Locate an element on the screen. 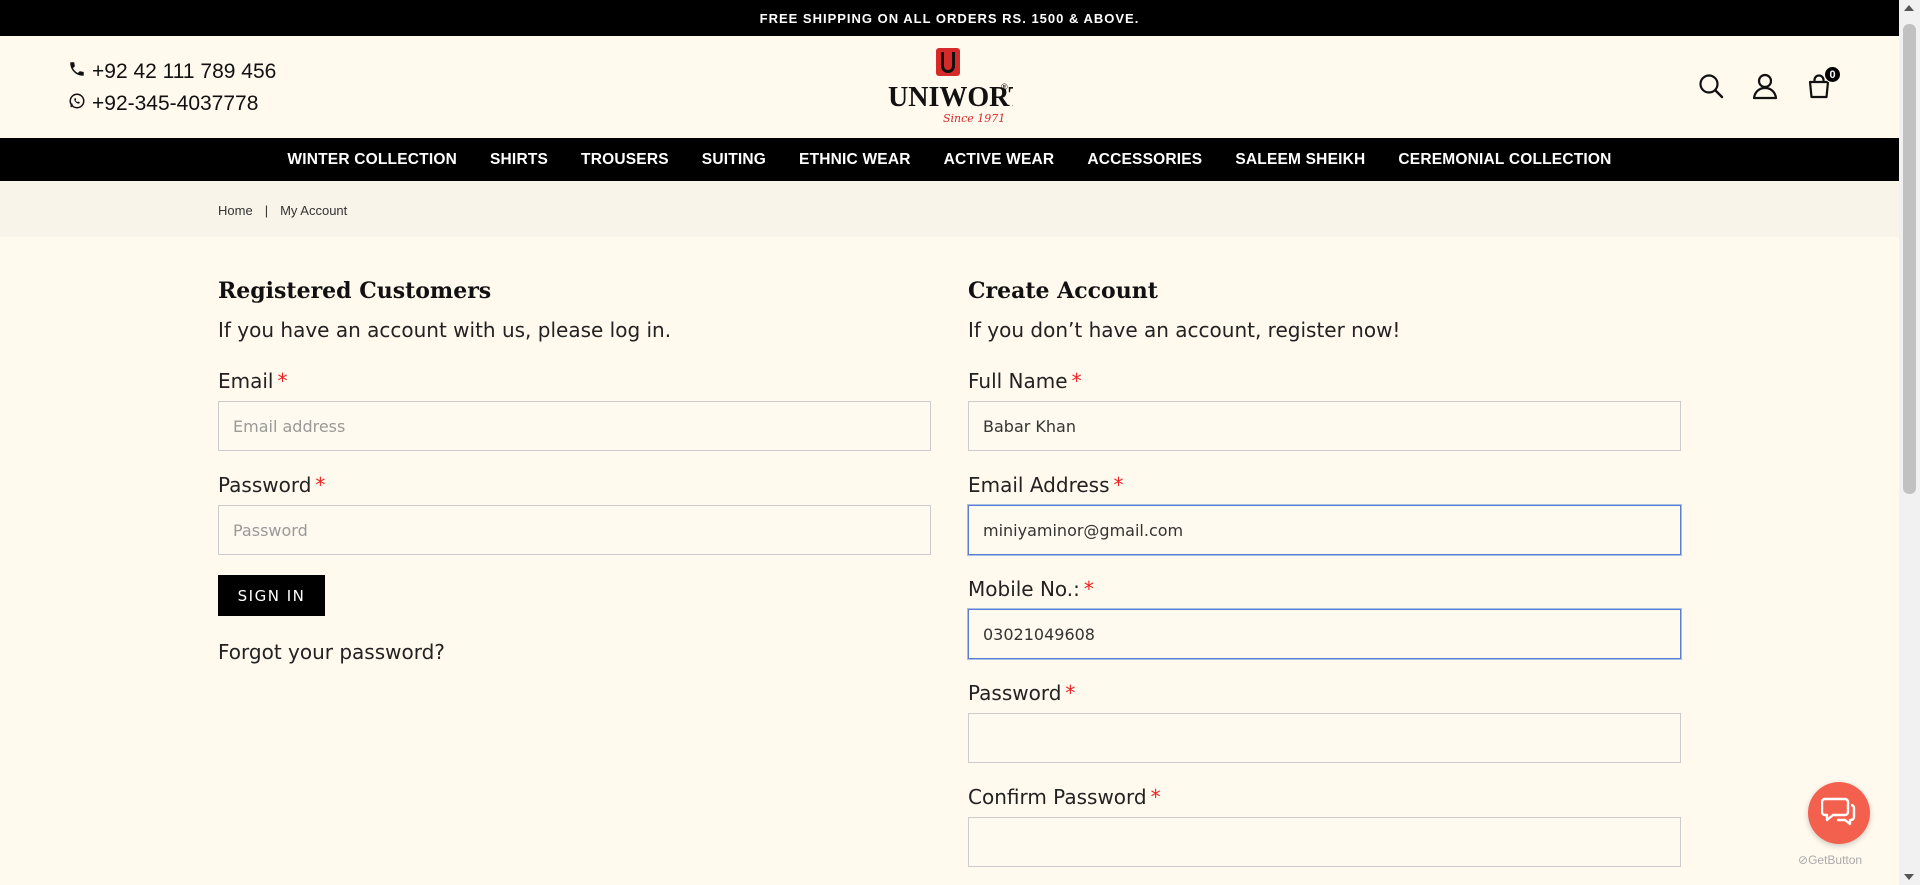 The image size is (1920, 885). register-password-input is located at coordinates (1324, 738).